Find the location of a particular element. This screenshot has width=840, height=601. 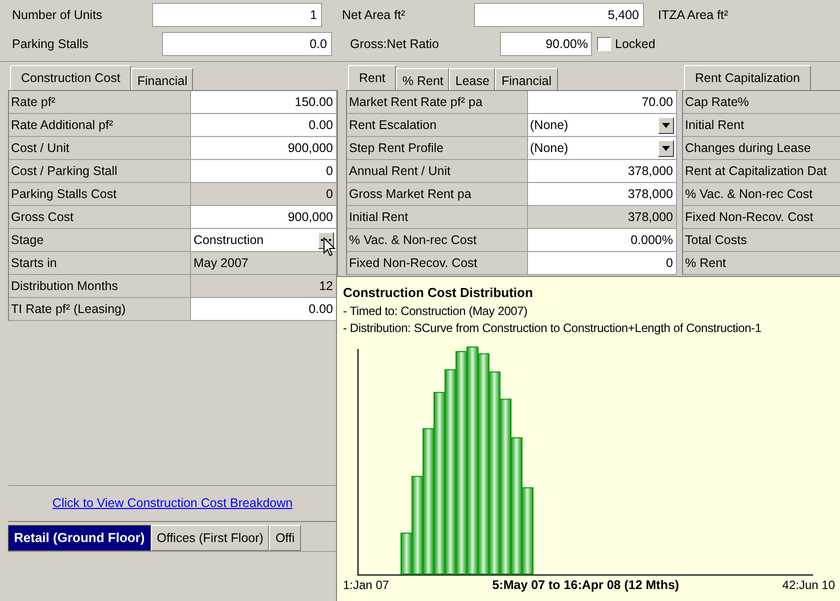

range-label: 5:May 07 to 16:Apr 08 (12 Mths) is located at coordinates (586, 585).